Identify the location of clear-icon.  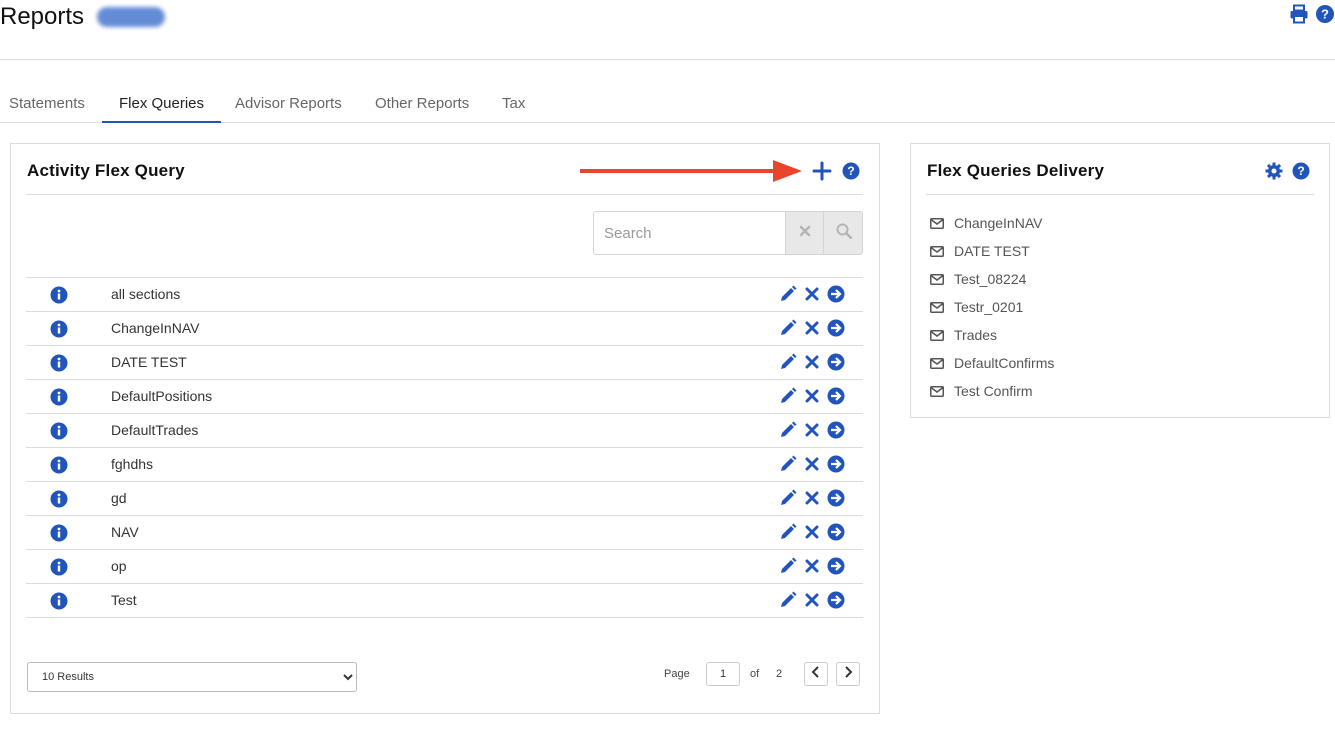
(805, 233).